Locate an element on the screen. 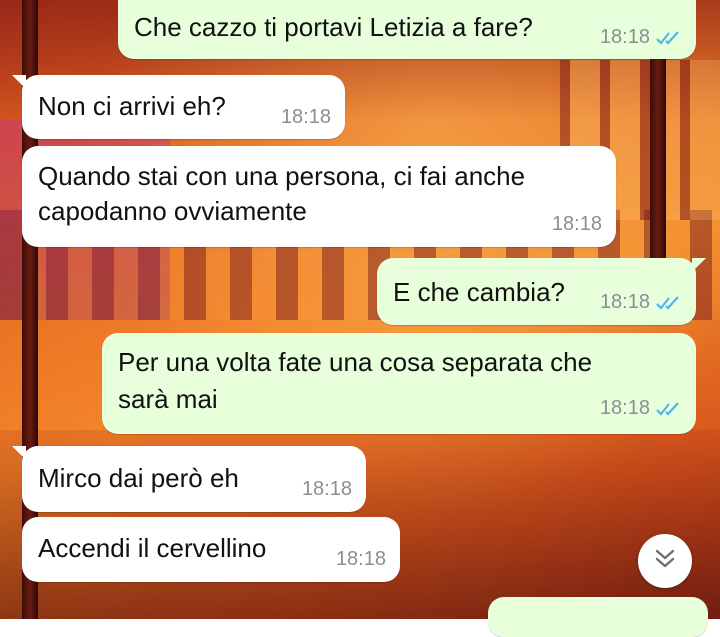  message-outgoing-partial is located at coordinates (598, 617).